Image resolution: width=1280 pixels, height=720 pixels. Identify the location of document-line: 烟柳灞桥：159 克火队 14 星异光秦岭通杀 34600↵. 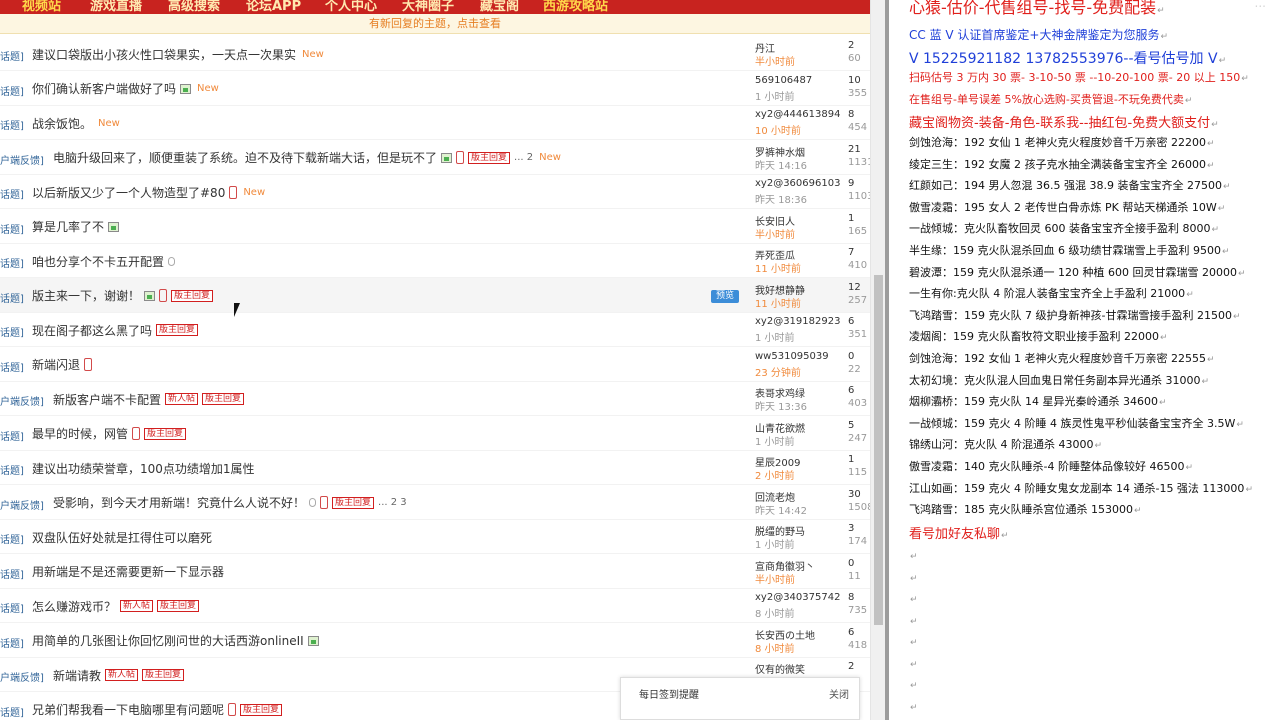
(1038, 401).